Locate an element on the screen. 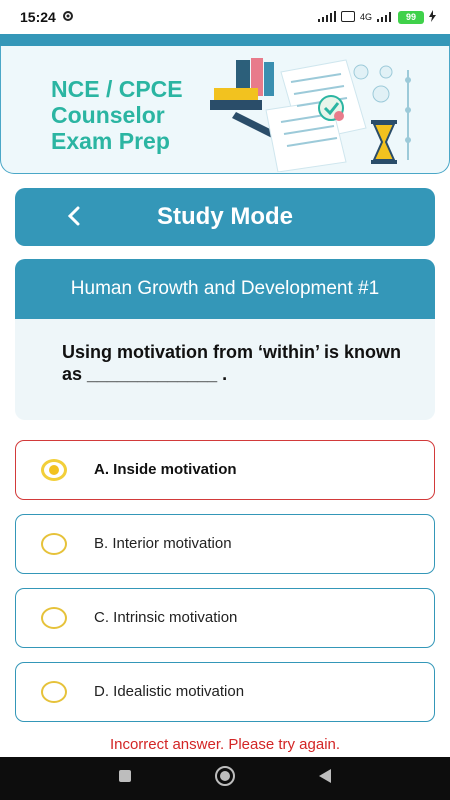 The width and height of the screenshot is (450, 800). status-right: 4G 99 is located at coordinates (376, 17).